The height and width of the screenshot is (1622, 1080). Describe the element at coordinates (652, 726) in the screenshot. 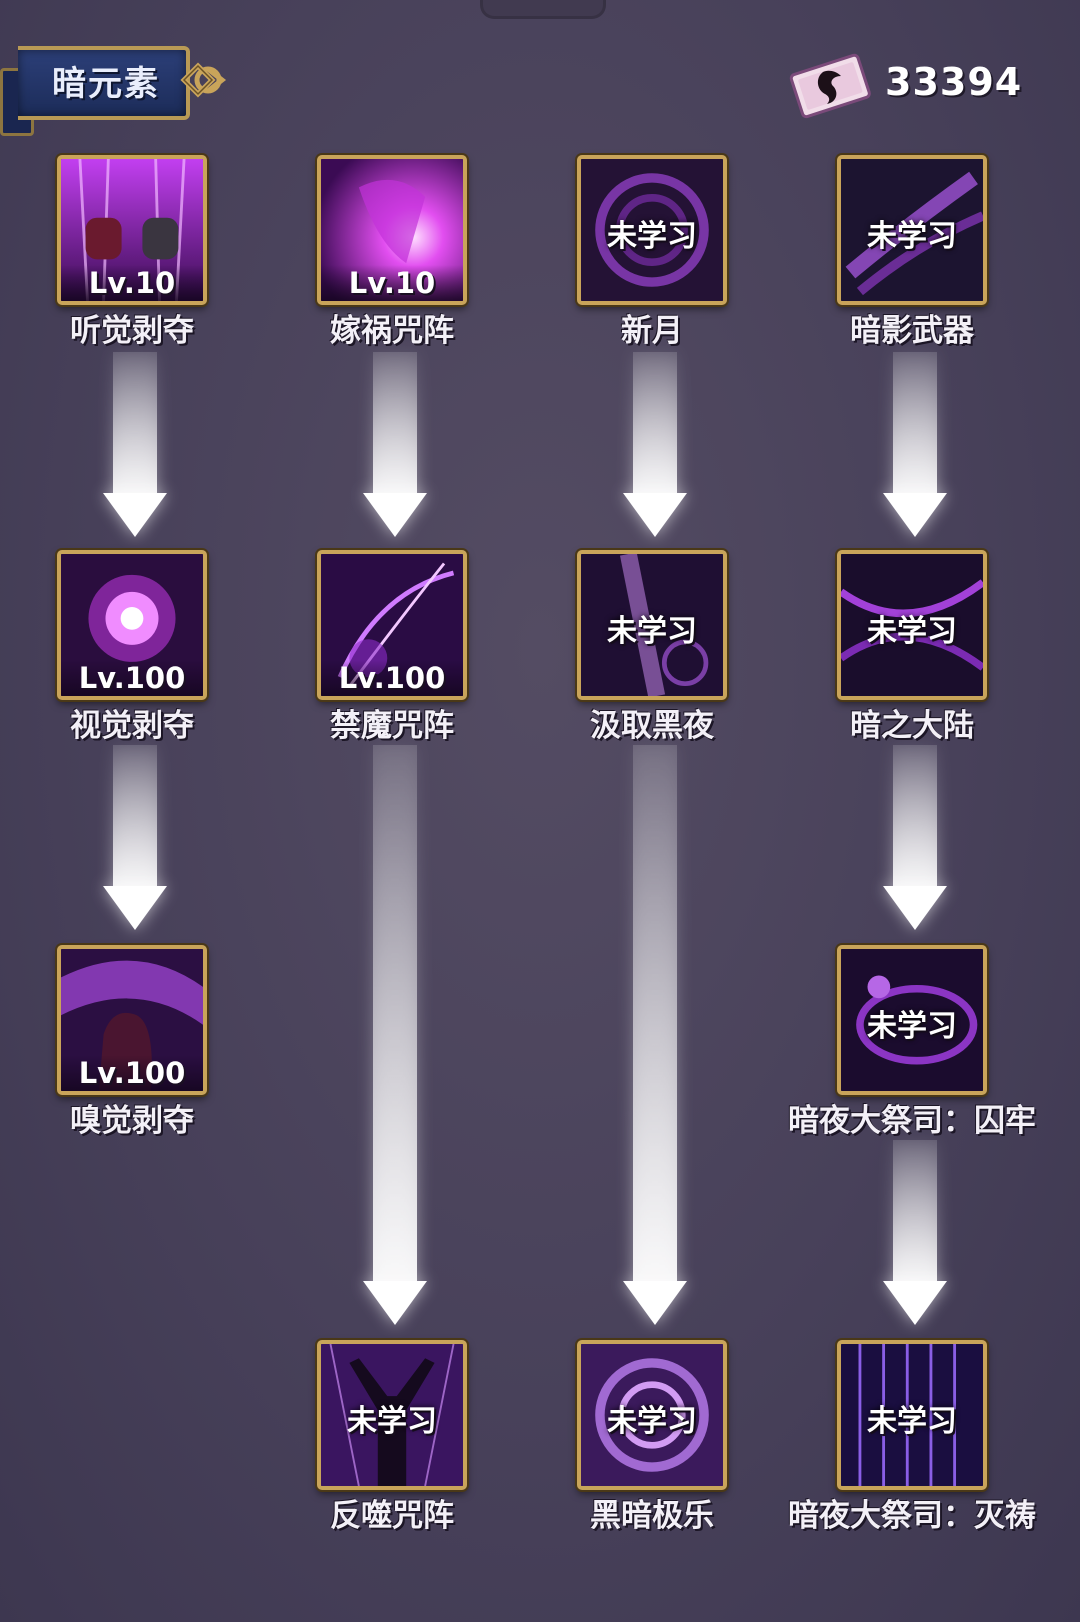

I see `skill-name: 汲取黑夜` at that location.